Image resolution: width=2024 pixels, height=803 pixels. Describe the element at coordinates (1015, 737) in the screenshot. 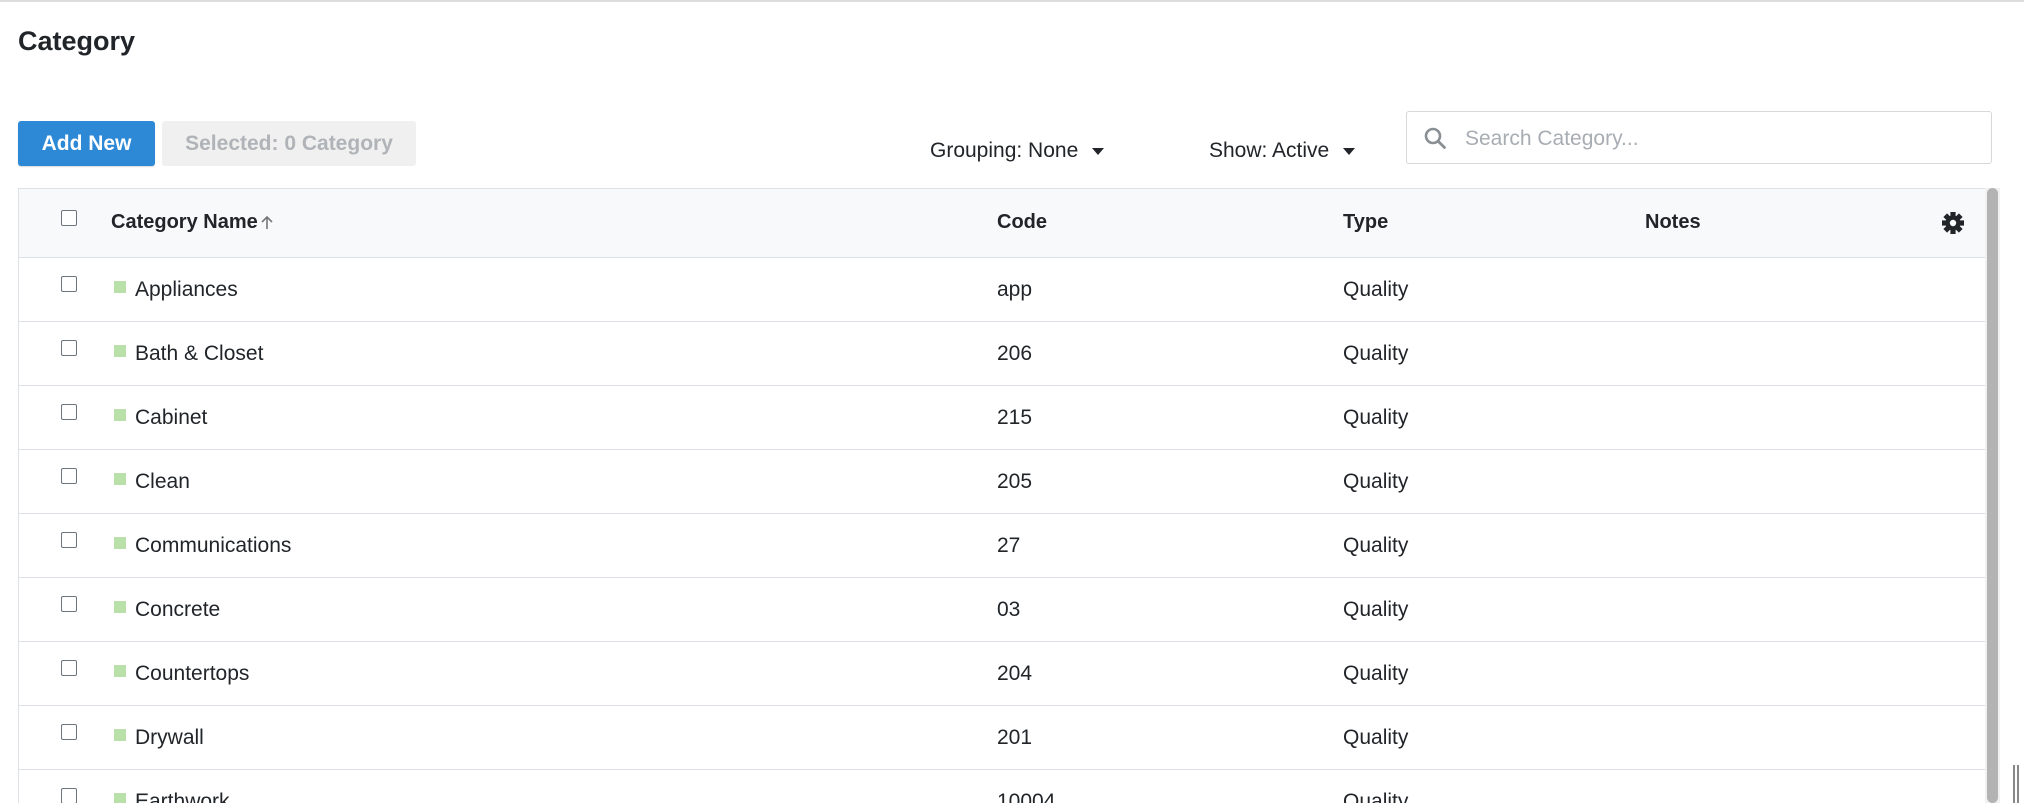

I see `code-cell: 201` at that location.